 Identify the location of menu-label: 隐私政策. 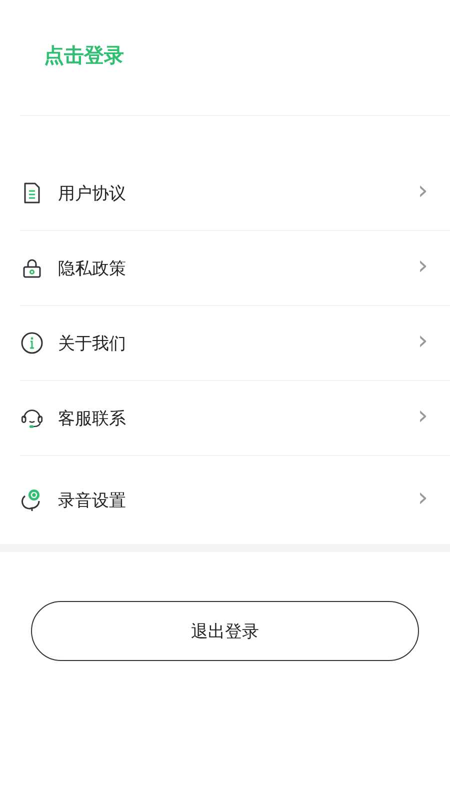
(92, 269).